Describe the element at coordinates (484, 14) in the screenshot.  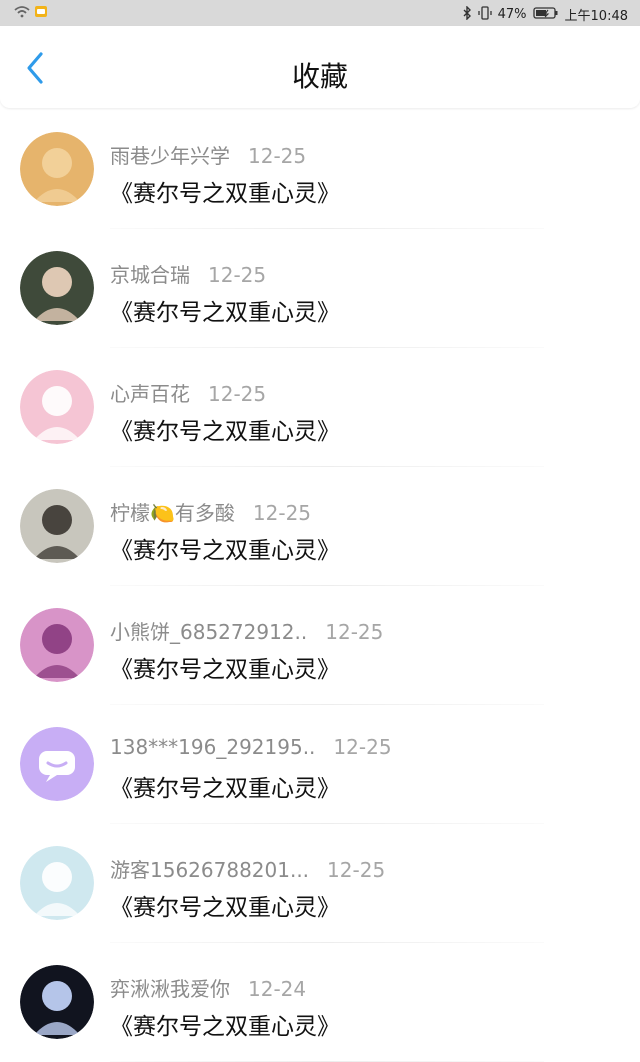
I see `vibrate-icon` at that location.